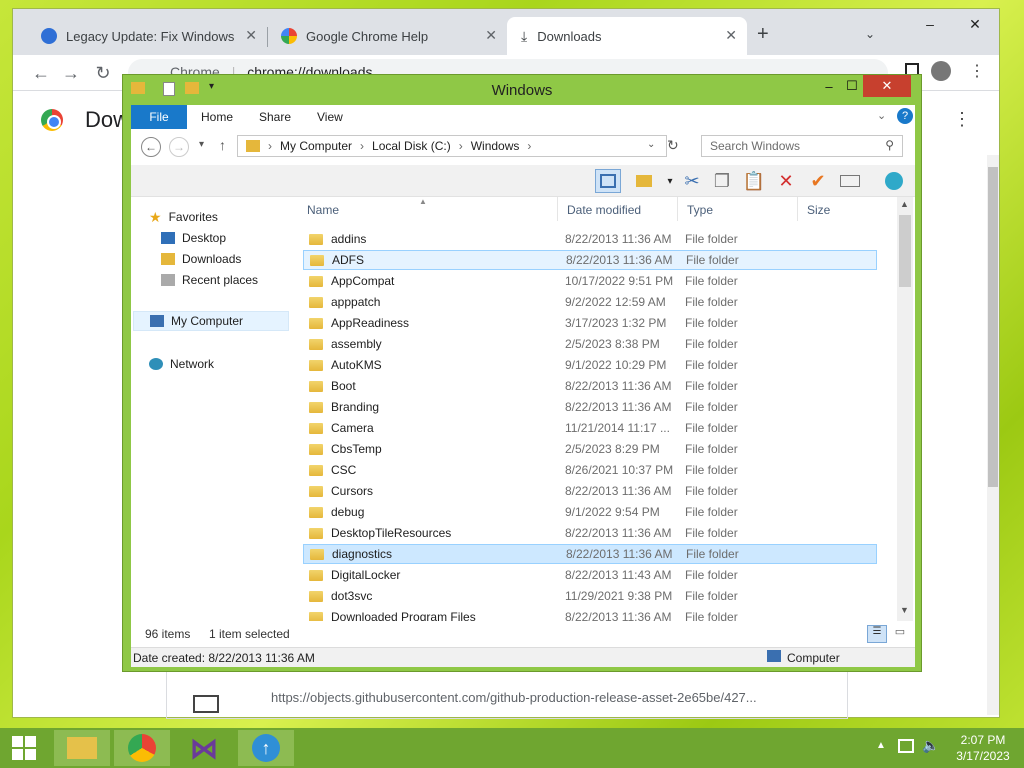  Describe the element at coordinates (590, 365) in the screenshot. I see `file-row: AutoKMS 9/1/2022 10:29 PM File folder` at that location.